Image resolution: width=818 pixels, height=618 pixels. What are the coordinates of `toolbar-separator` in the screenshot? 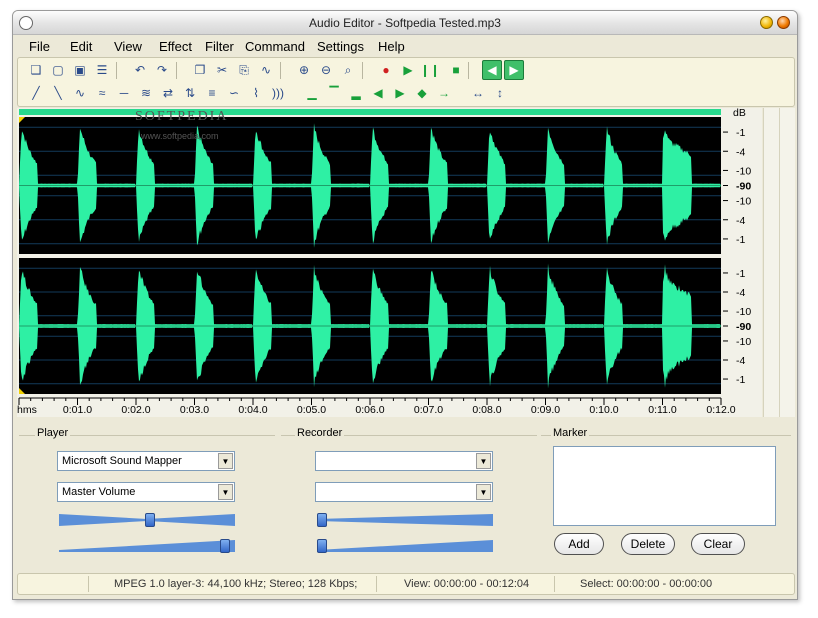 It's located at (280, 70).